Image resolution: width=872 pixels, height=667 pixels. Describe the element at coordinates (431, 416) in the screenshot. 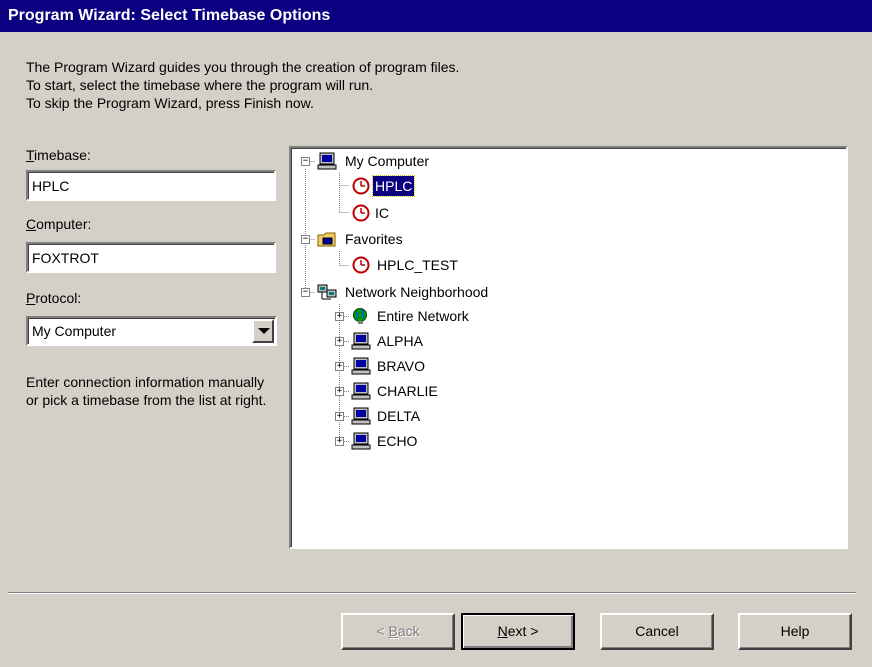

I see `tree-item-delta: DELTA` at that location.